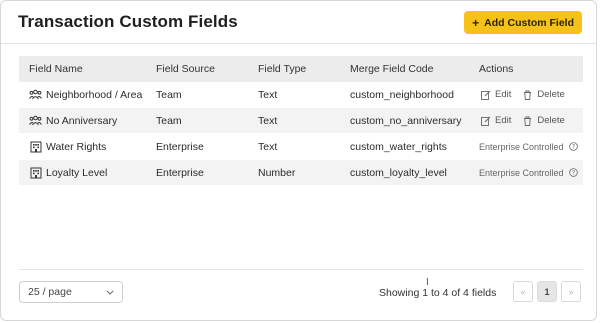 This screenshot has width=600, height=323. Describe the element at coordinates (427, 282) in the screenshot. I see `text-cursor-icon: I` at that location.